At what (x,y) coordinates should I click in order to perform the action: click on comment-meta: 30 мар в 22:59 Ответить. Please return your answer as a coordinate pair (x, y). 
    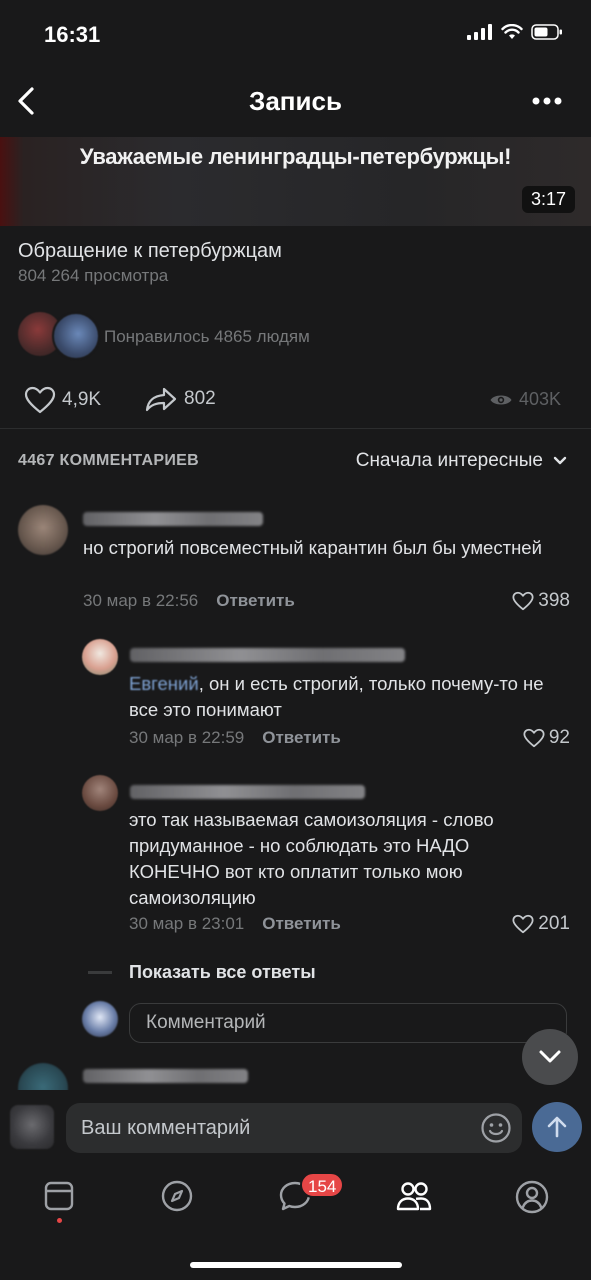
    Looking at the image, I should click on (235, 738).